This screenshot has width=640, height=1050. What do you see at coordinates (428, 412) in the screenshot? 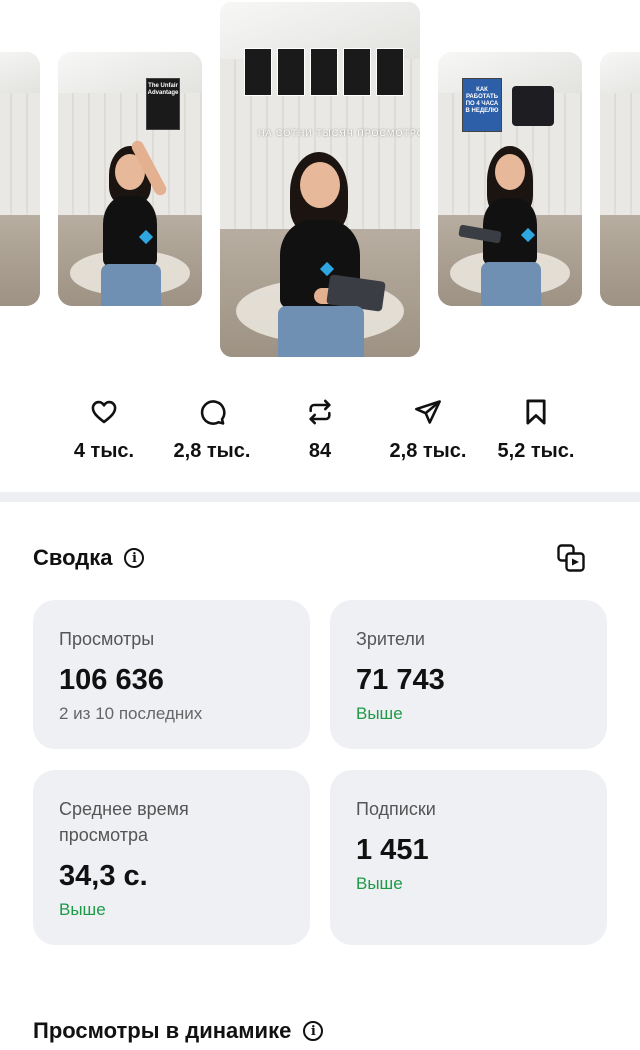
I see `send-icon` at bounding box center [428, 412].